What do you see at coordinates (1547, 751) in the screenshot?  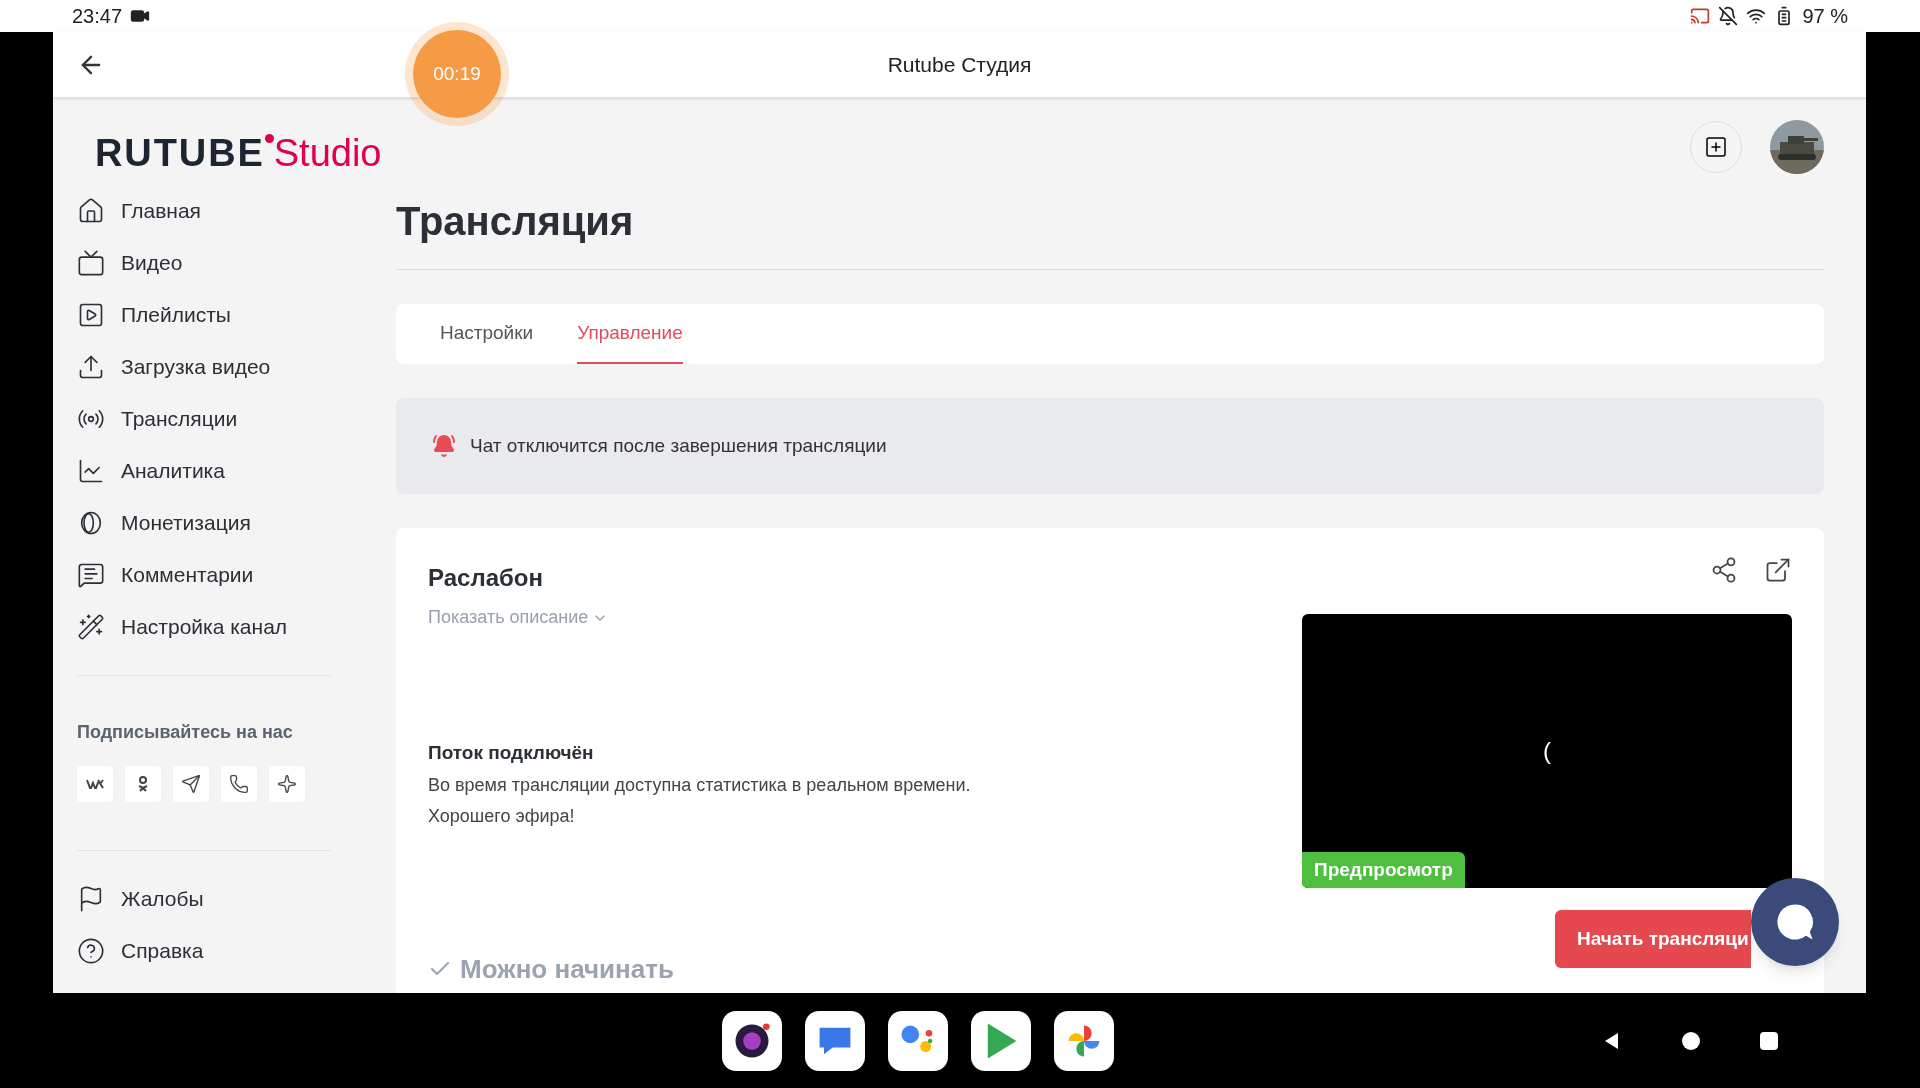 I see `preview-glyph: (` at bounding box center [1547, 751].